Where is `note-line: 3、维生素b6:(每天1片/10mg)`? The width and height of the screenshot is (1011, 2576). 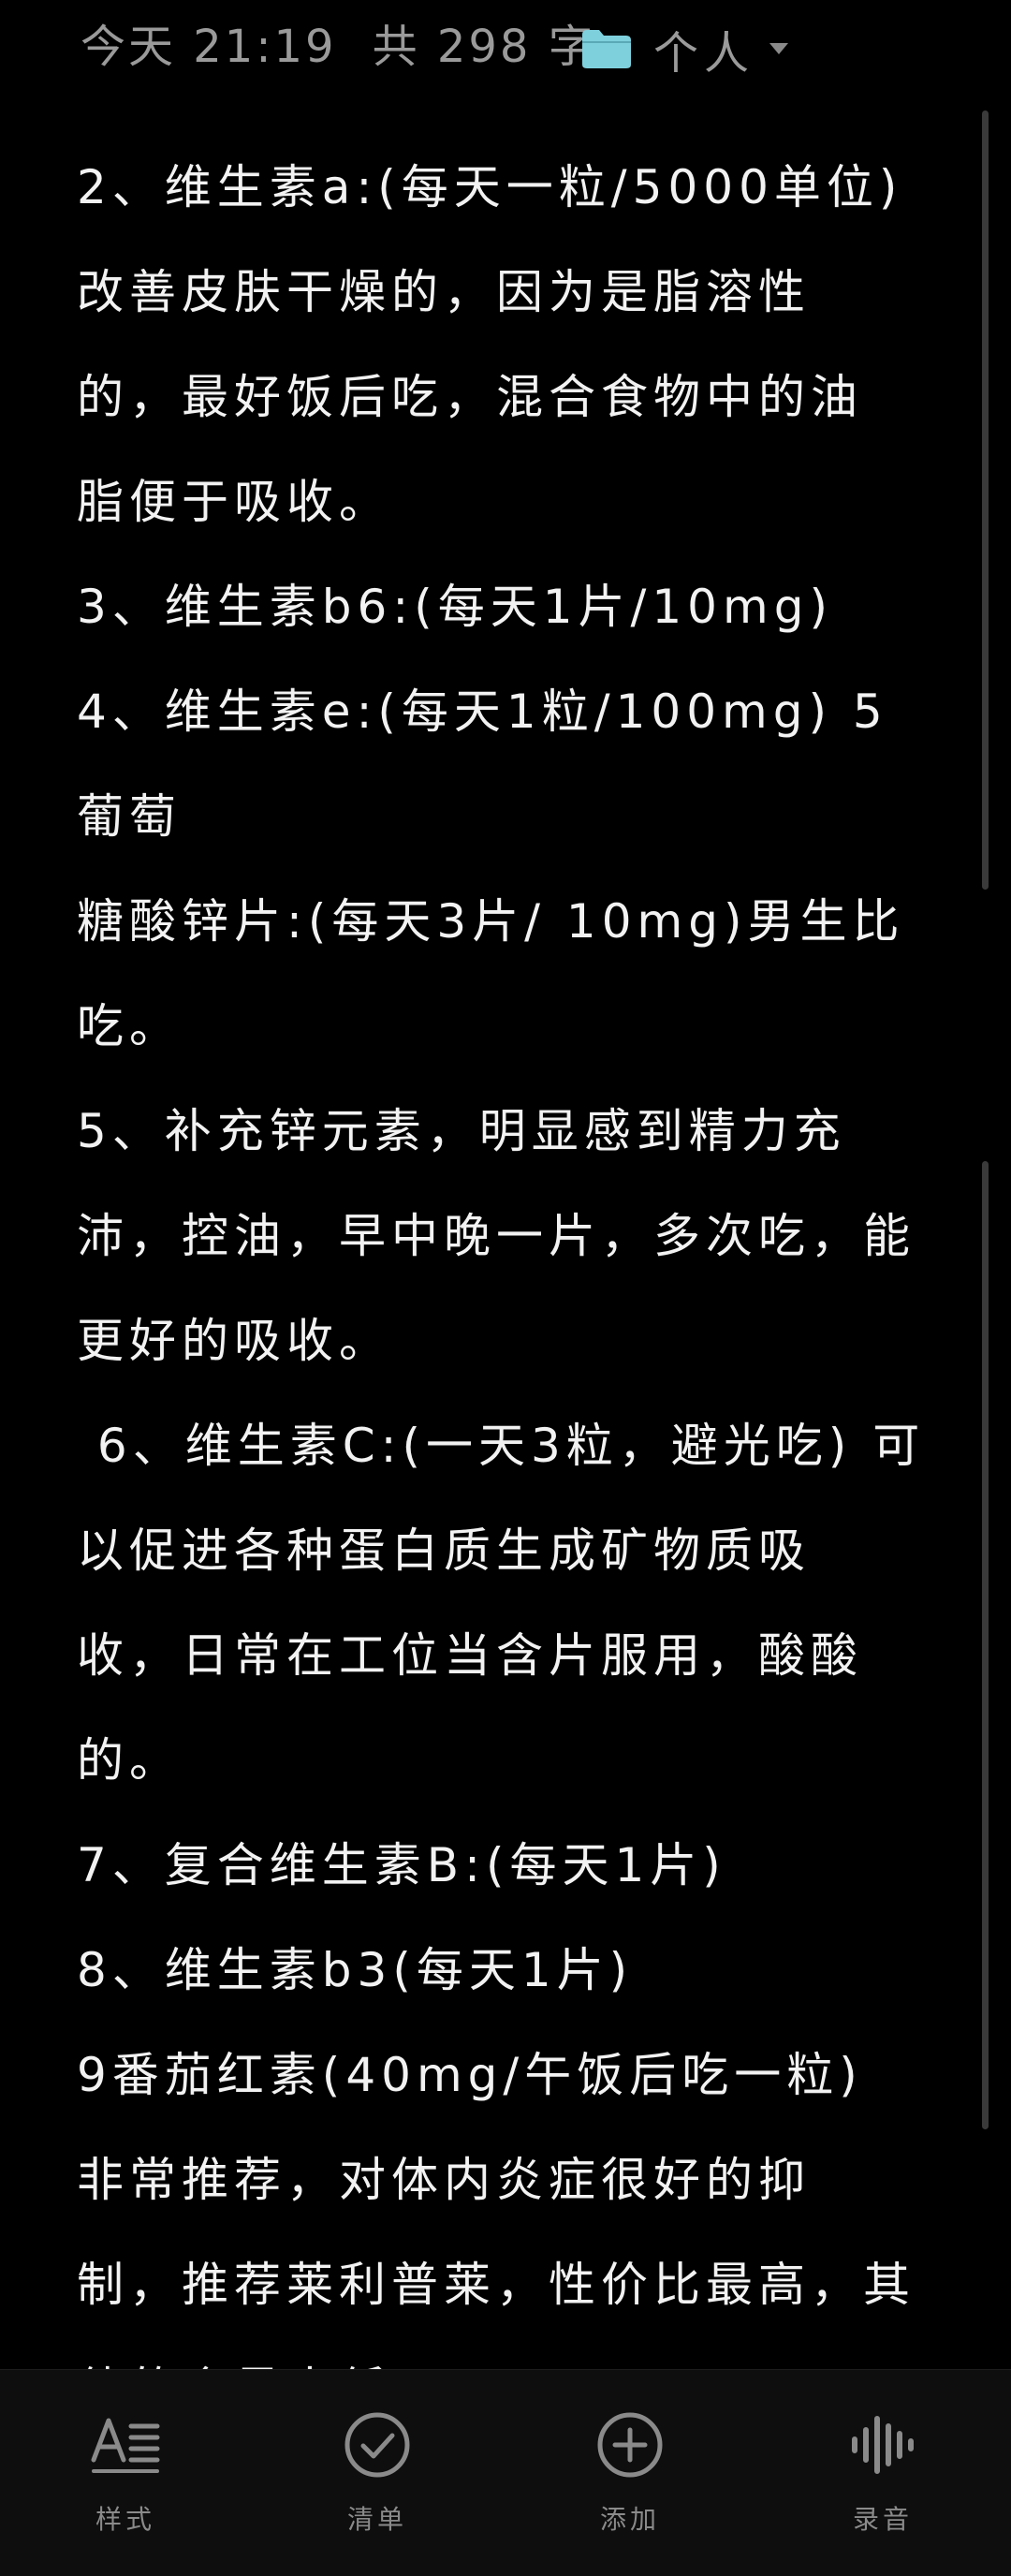 note-line: 3、维生素b6:(每天1片/10mg) is located at coordinates (455, 607).